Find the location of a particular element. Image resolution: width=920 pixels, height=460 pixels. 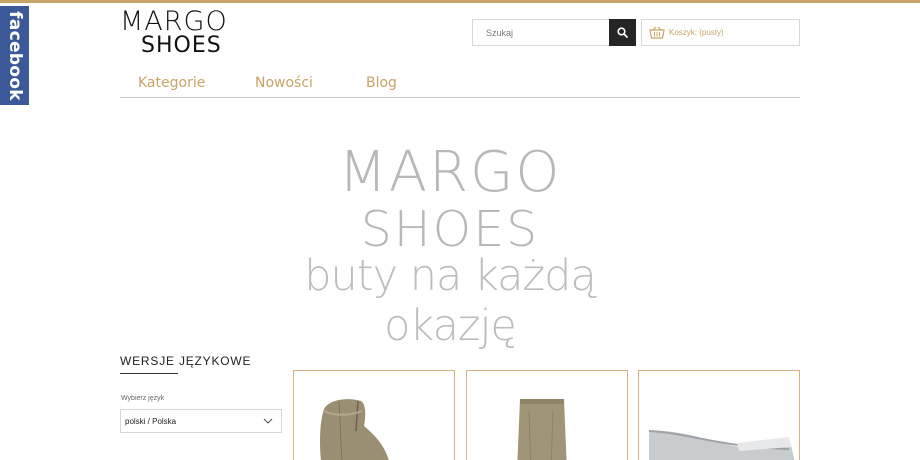

nav-item-kategorie: Kategorie is located at coordinates (171, 83).